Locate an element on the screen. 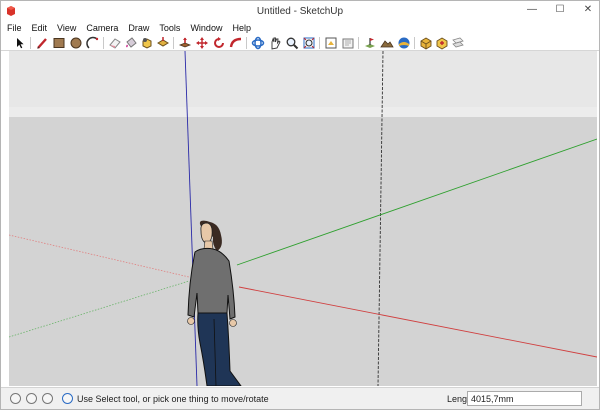  layout-tool-icon is located at coordinates (458, 43).